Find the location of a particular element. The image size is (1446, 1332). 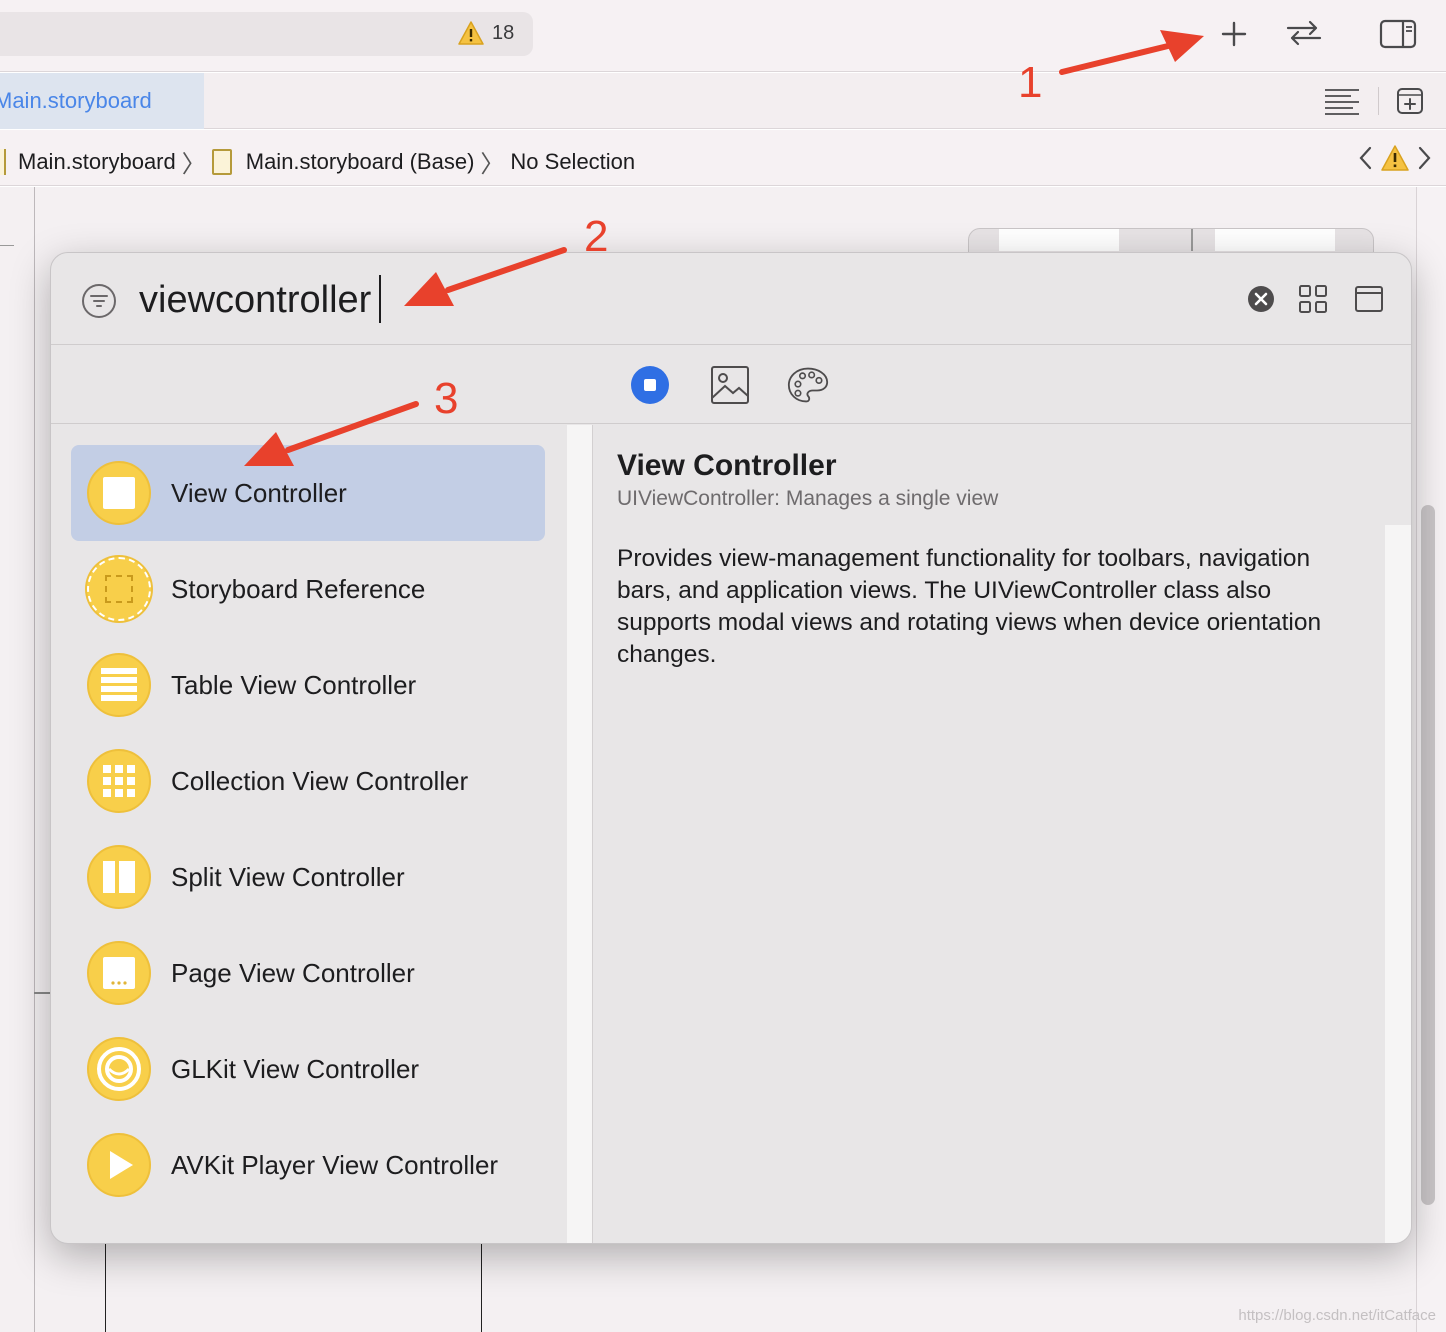

objects-icon is located at coordinates (650, 385).